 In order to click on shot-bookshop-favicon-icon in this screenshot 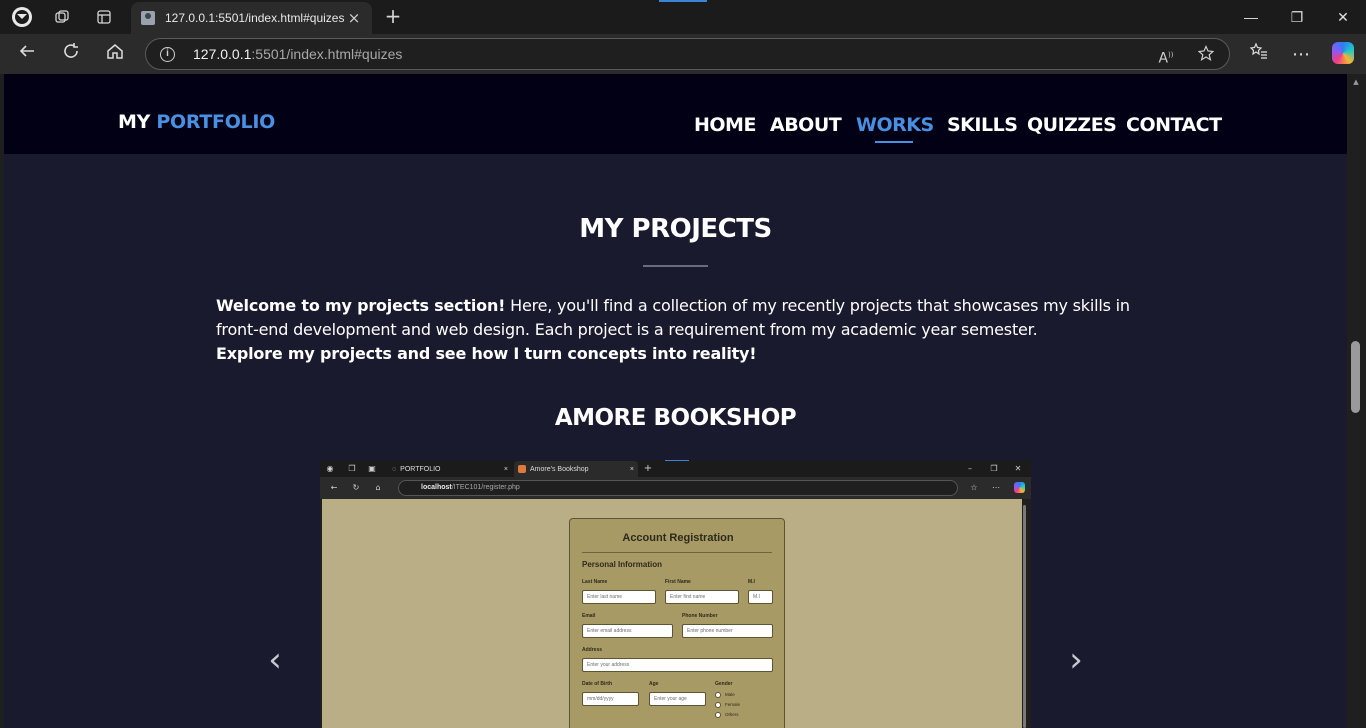, I will do `click(522, 469)`.